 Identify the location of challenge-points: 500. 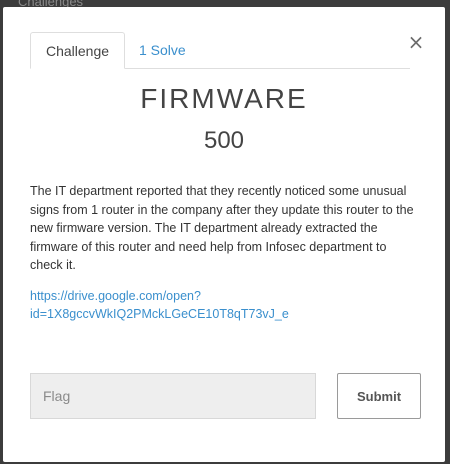
(224, 140).